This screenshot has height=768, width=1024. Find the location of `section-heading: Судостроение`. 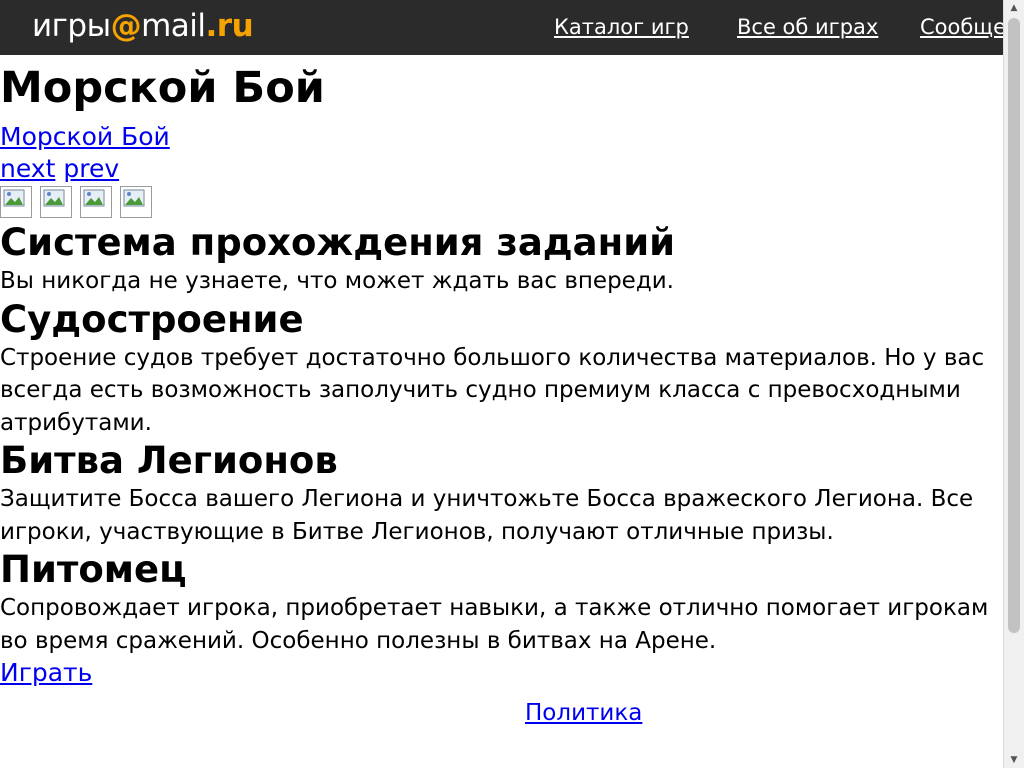

section-heading: Судостроение is located at coordinates (152, 319).